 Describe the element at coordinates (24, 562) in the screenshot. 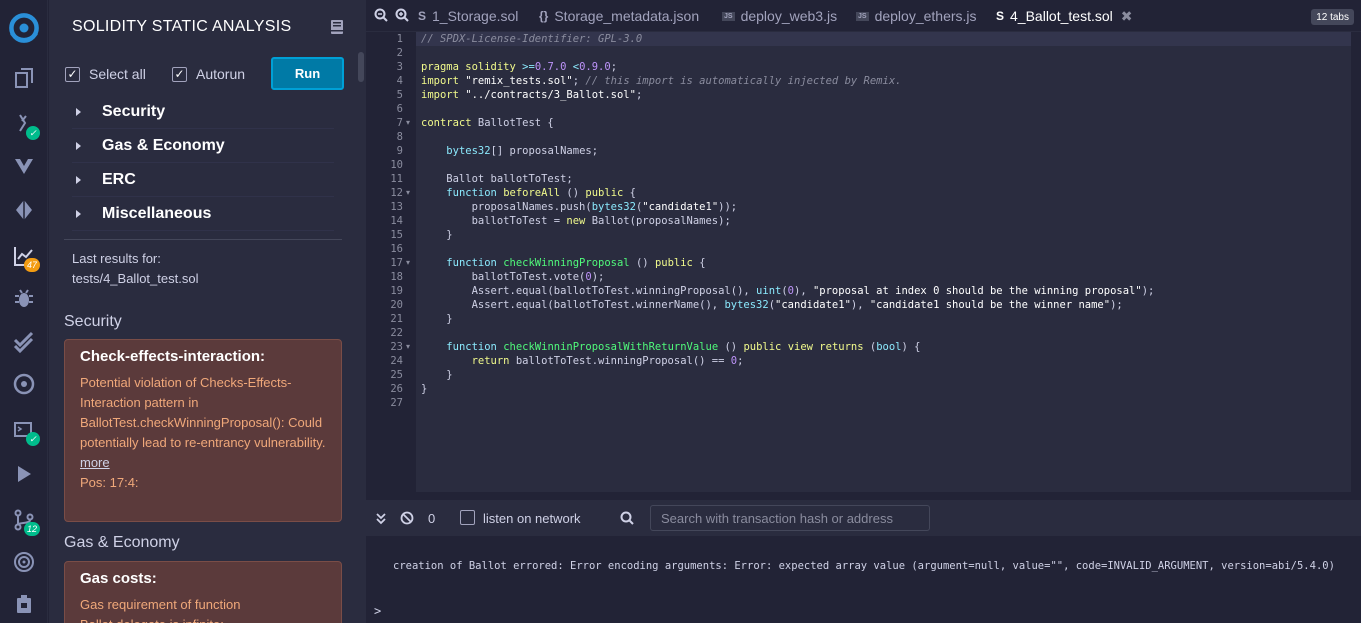

I see `plugin-manager-icon` at that location.